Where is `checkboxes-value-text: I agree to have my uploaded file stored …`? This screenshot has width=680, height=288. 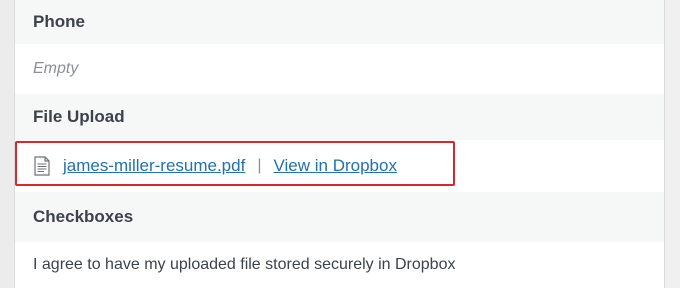 checkboxes-value-text: I agree to have my uploaded file stored … is located at coordinates (244, 264).